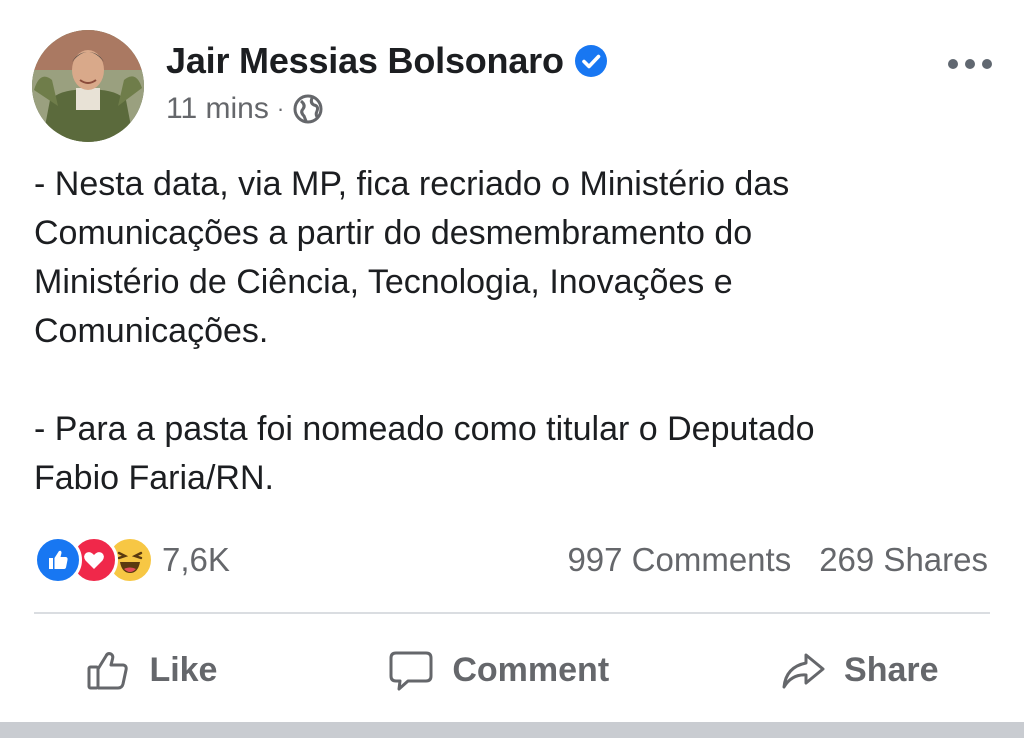 The image size is (1024, 738). I want to click on share-arrow-icon, so click(803, 671).